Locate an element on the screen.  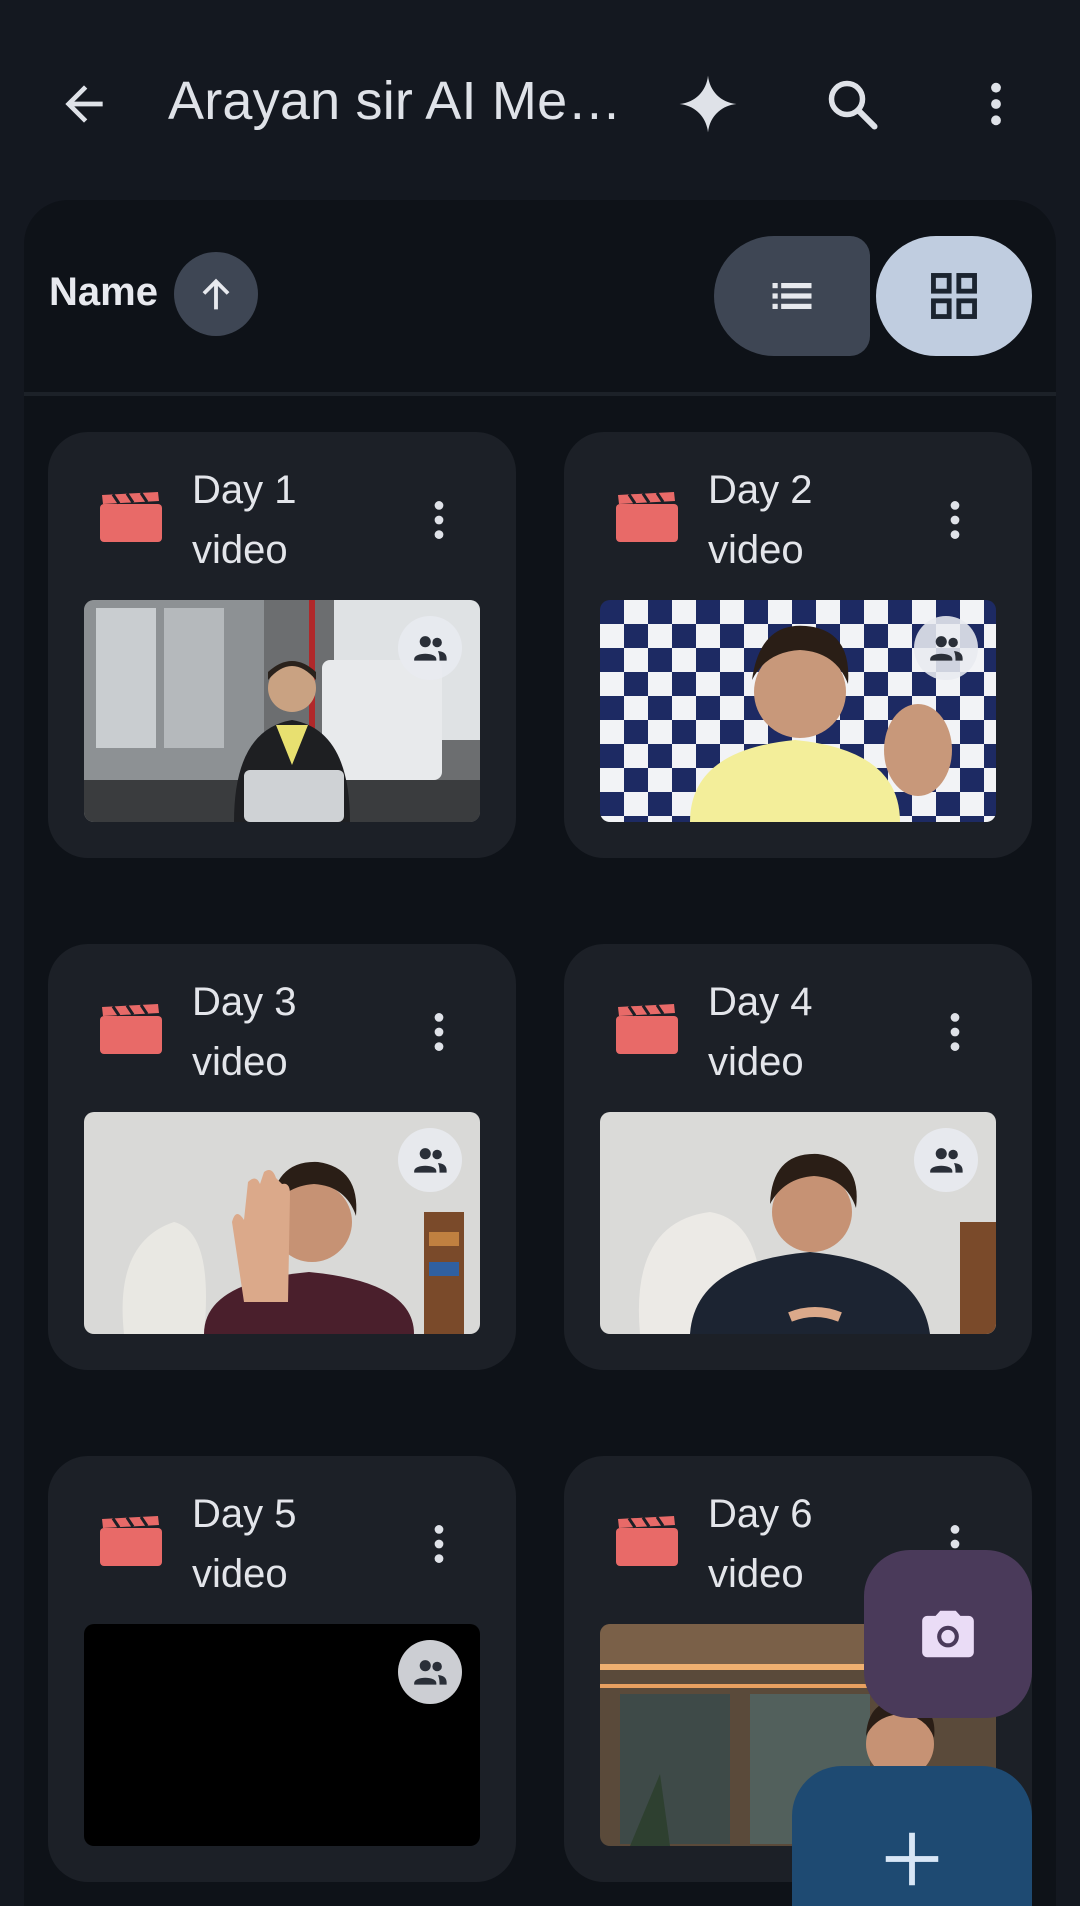
gemini-sparkle-icon is located at coordinates (708, 104).